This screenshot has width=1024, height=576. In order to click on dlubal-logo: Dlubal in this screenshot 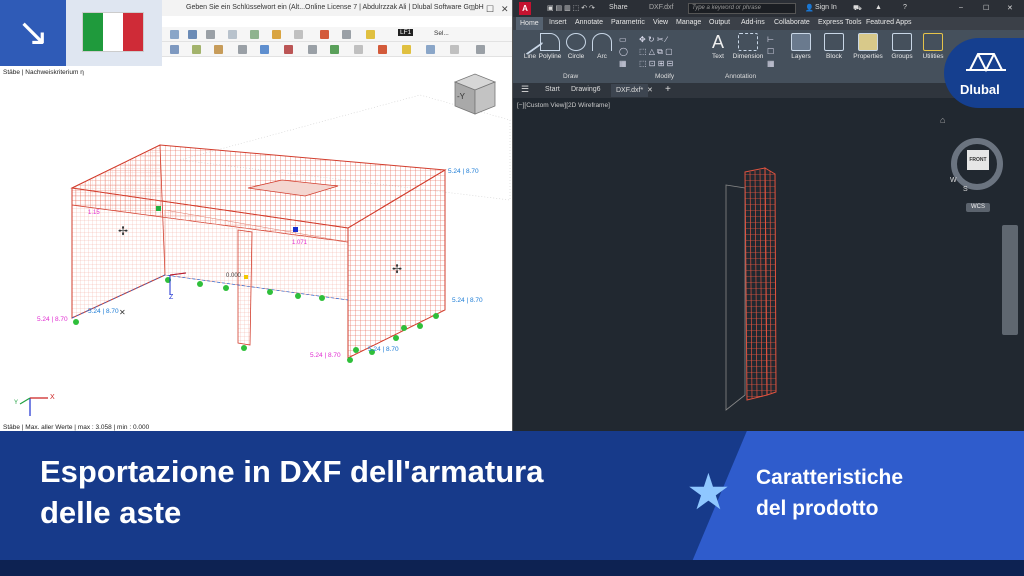, I will do `click(984, 73)`.